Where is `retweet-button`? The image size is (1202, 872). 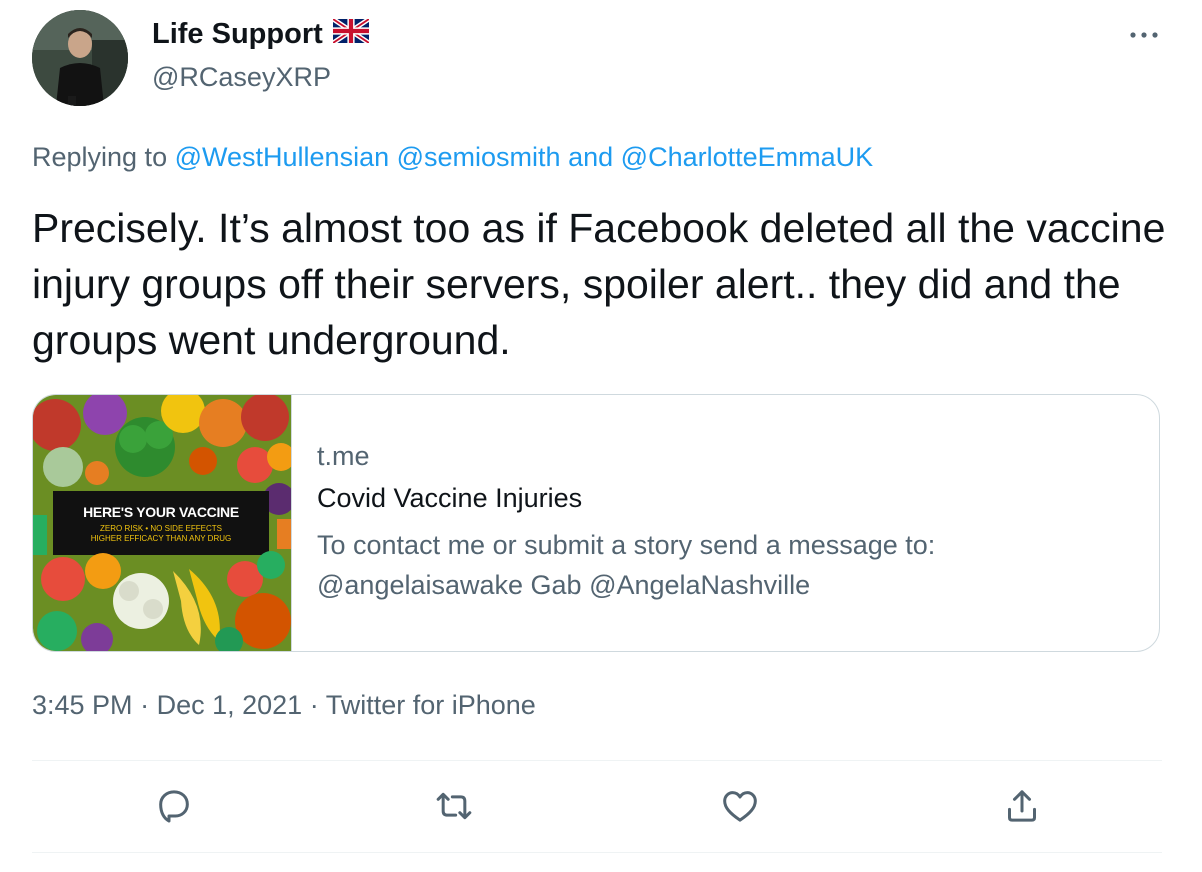 retweet-button is located at coordinates (454, 808).